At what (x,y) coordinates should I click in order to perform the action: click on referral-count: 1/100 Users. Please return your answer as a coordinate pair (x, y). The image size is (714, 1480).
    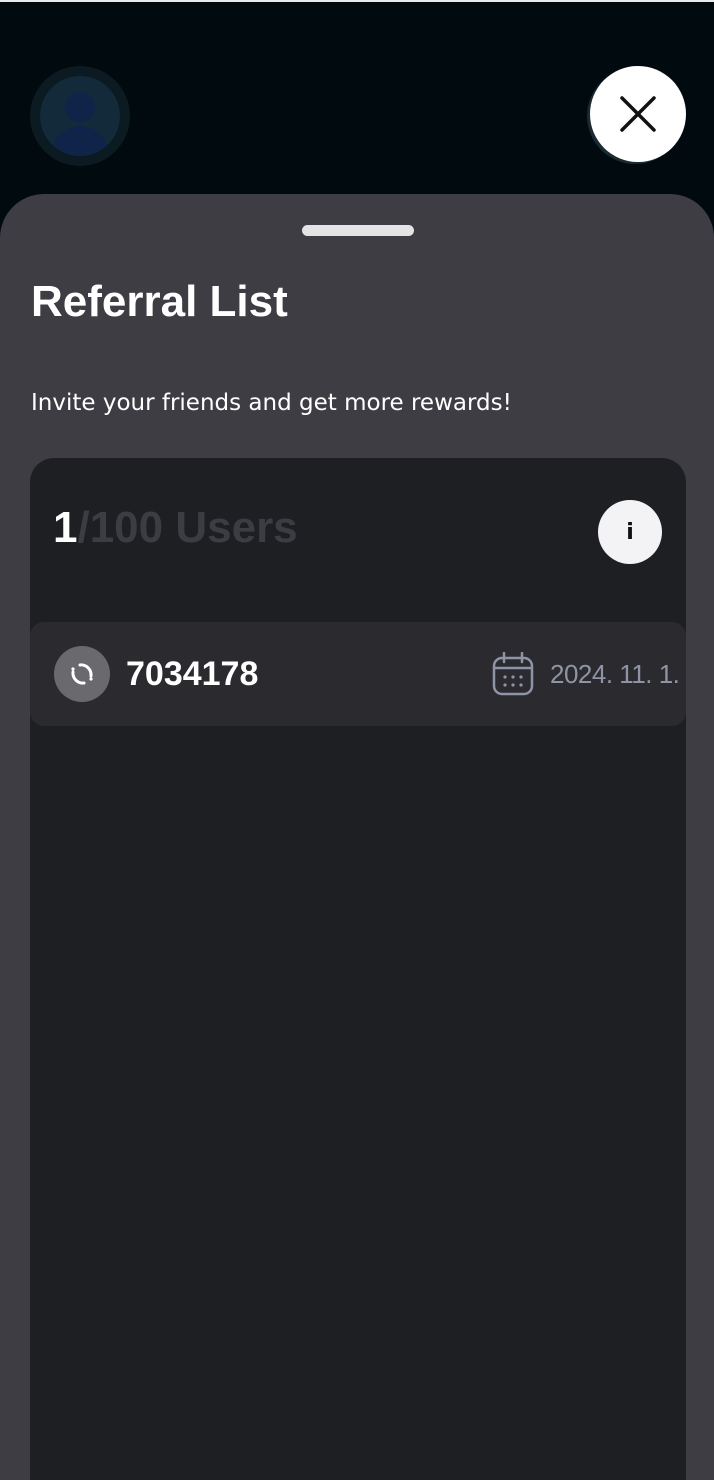
    Looking at the image, I should click on (175, 528).